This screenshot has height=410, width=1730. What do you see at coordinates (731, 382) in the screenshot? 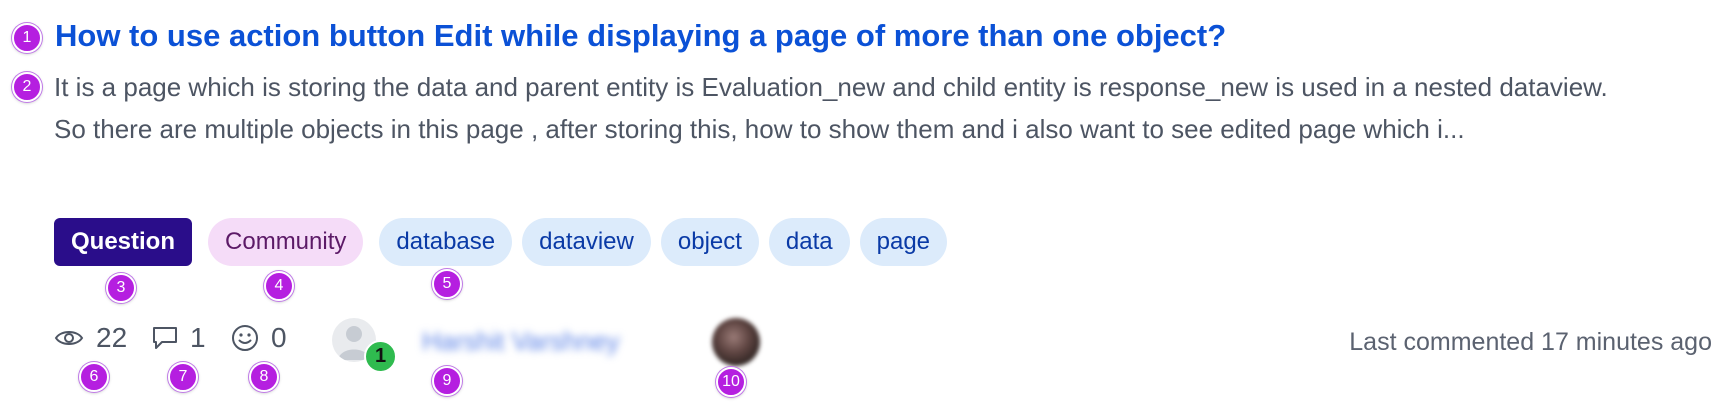
I see `annotation-marker: 10` at bounding box center [731, 382].